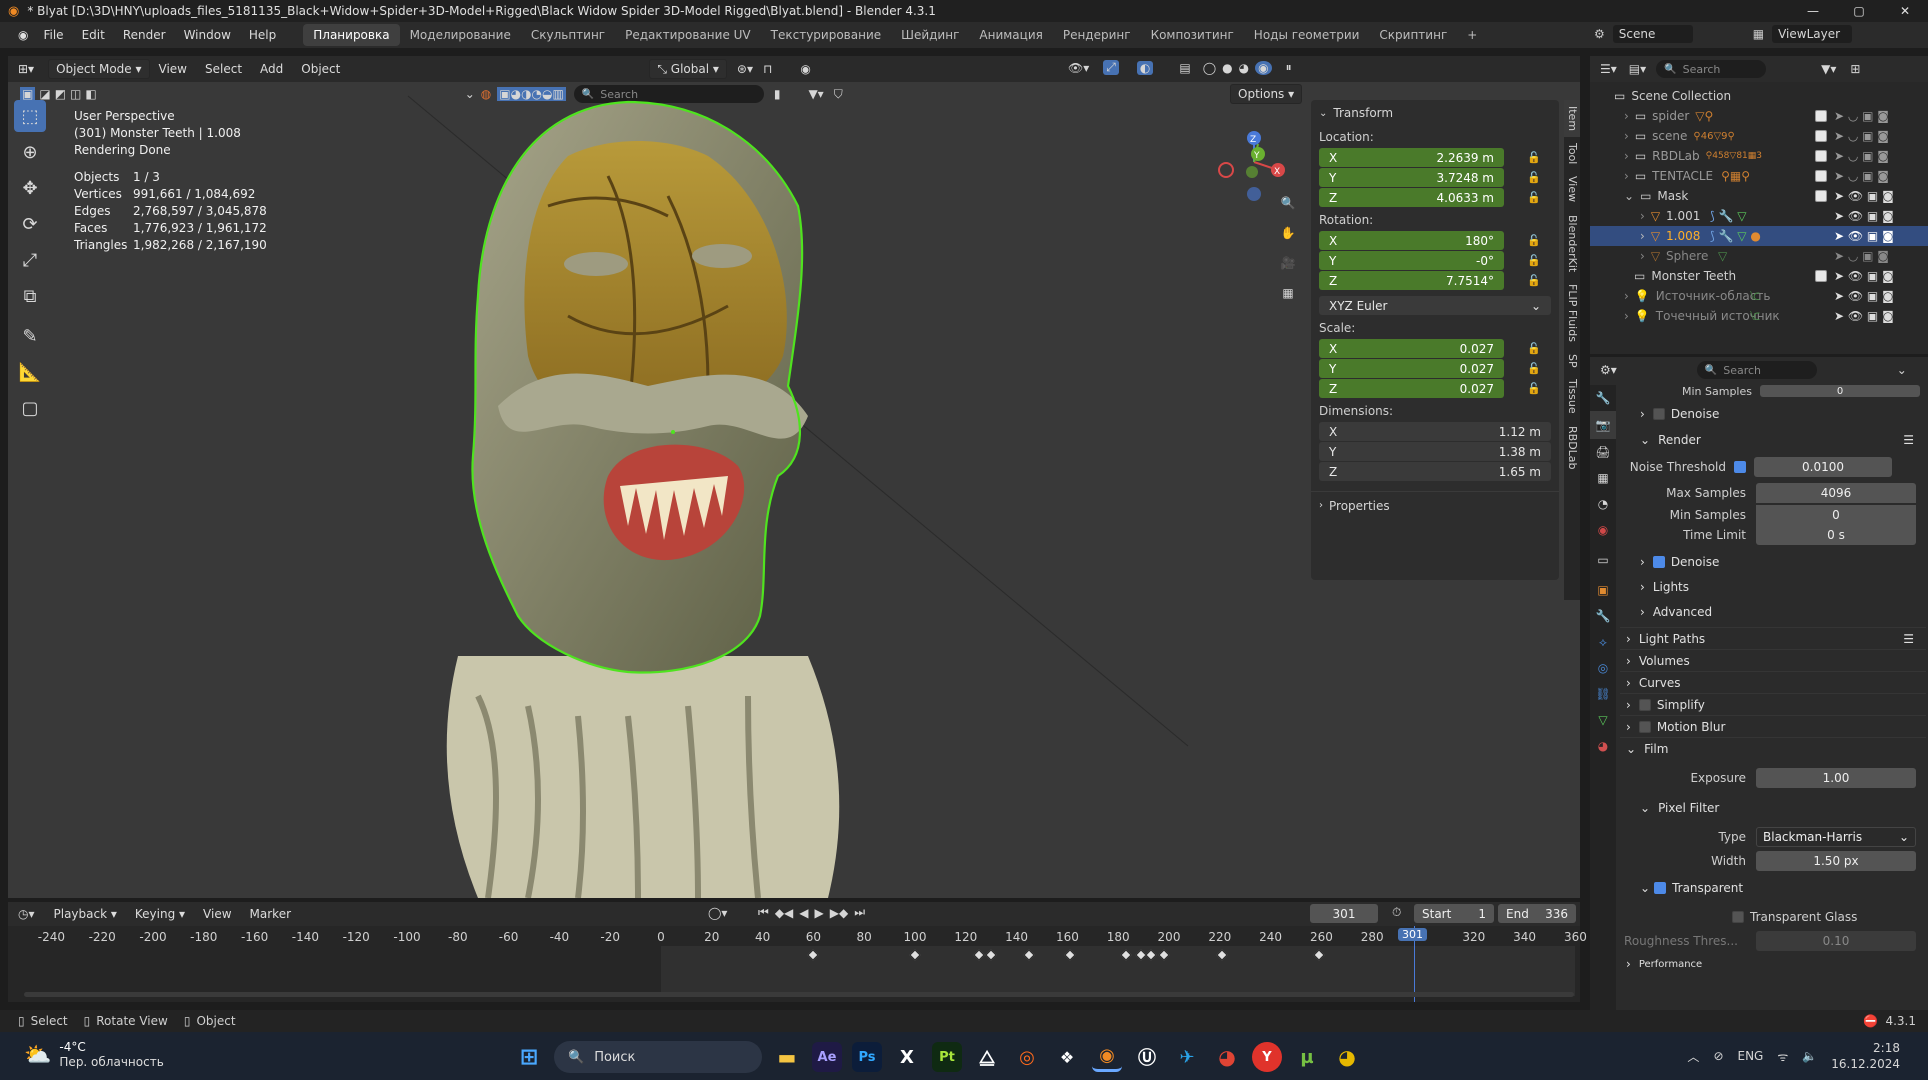 This screenshot has width=1928, height=1080. What do you see at coordinates (1823, 467) in the screenshot?
I see `noise-threshold-field: 0.0100` at bounding box center [1823, 467].